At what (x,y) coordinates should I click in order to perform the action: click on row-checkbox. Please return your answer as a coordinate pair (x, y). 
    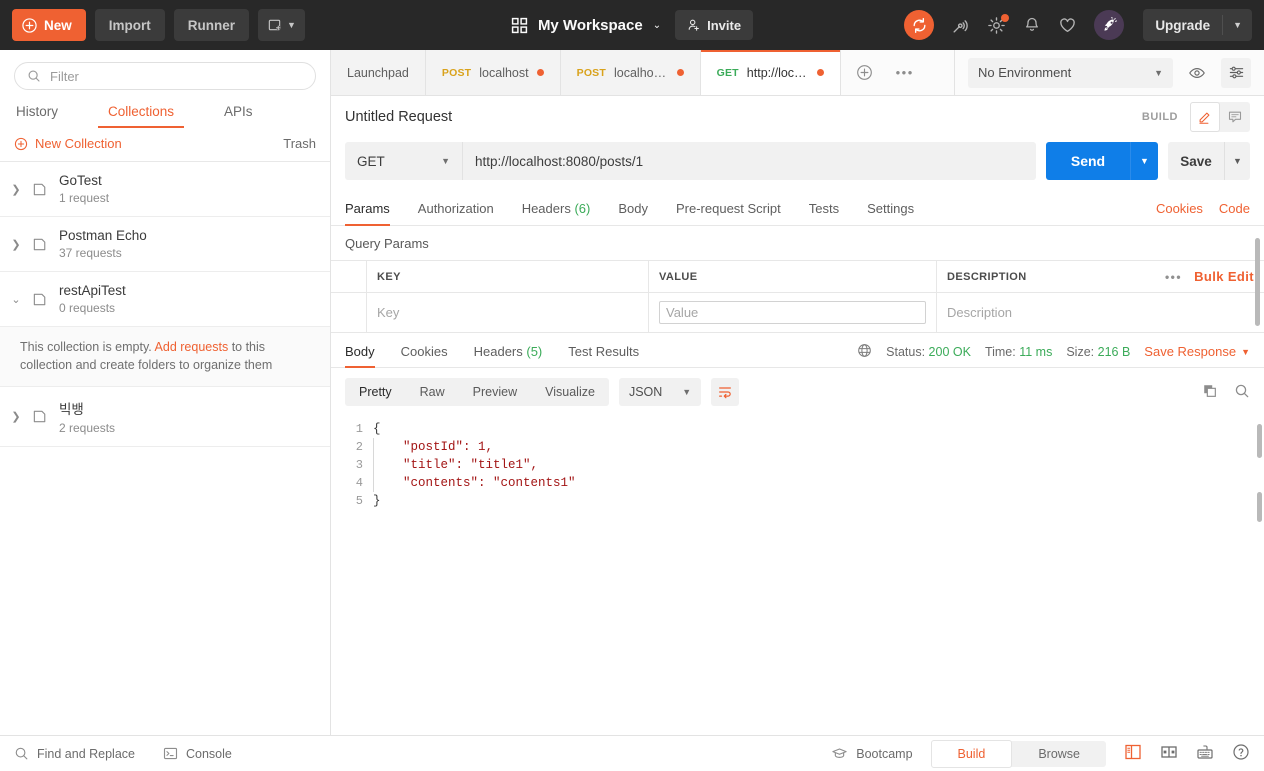
    Looking at the image, I should click on (349, 312).